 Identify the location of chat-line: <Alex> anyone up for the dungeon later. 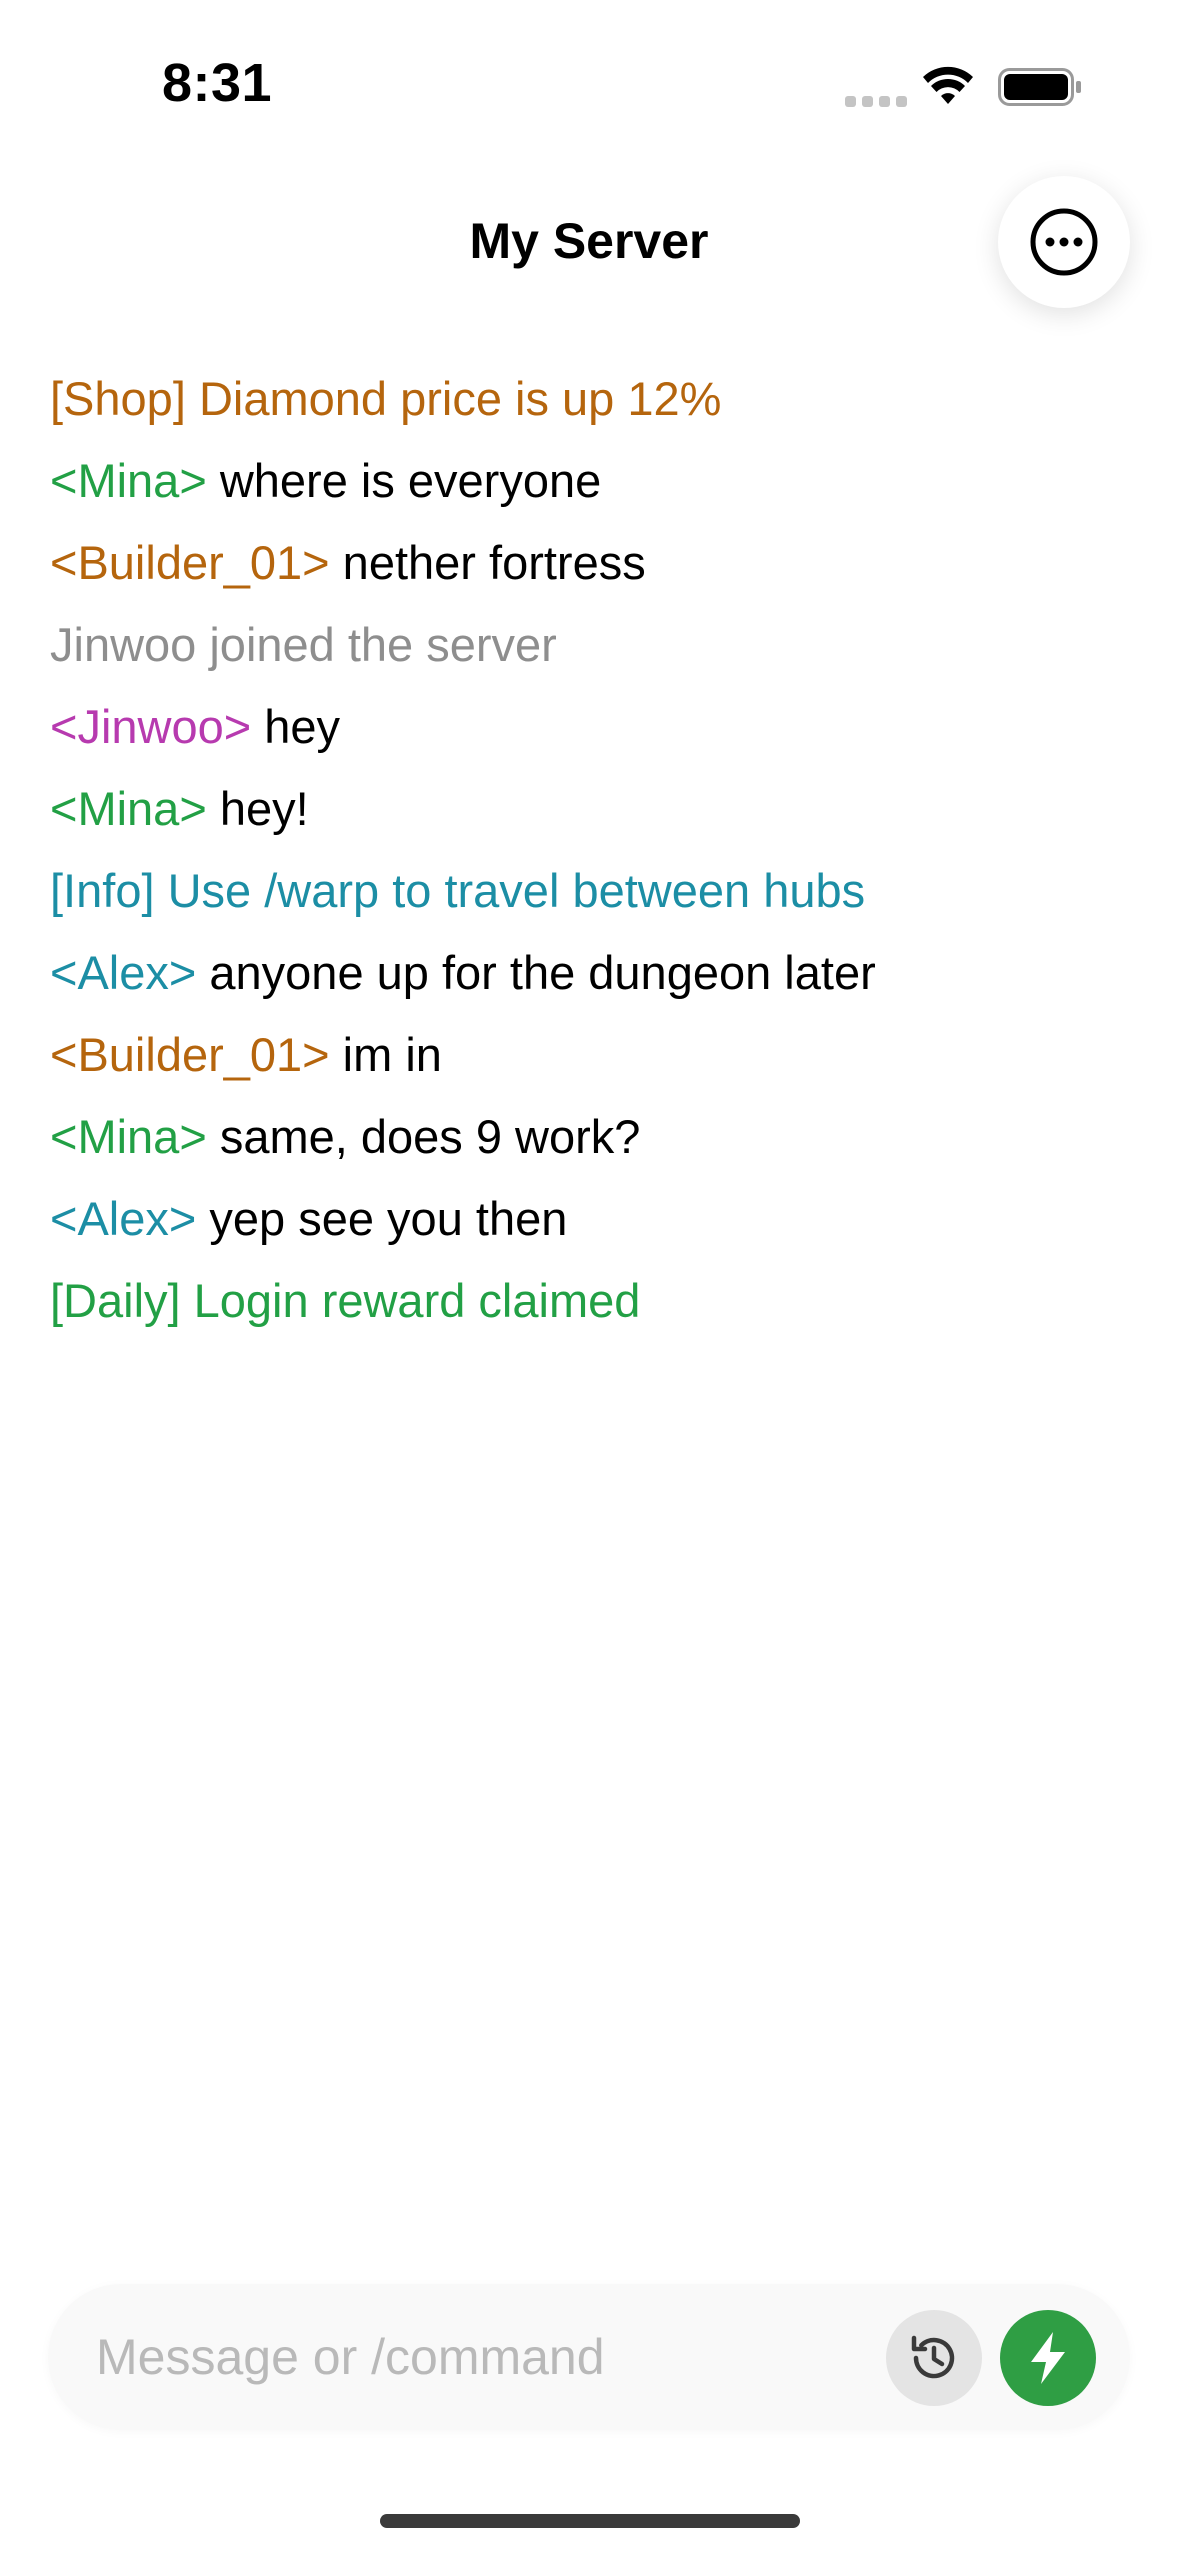
(590, 973).